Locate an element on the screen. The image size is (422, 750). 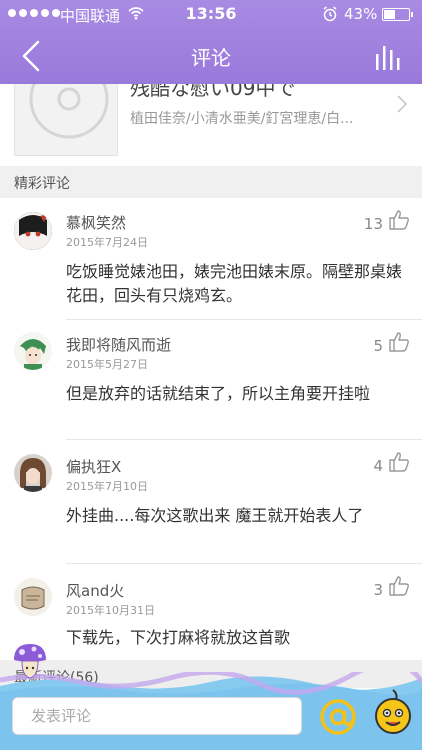
disc-icon is located at coordinates (69, 111).